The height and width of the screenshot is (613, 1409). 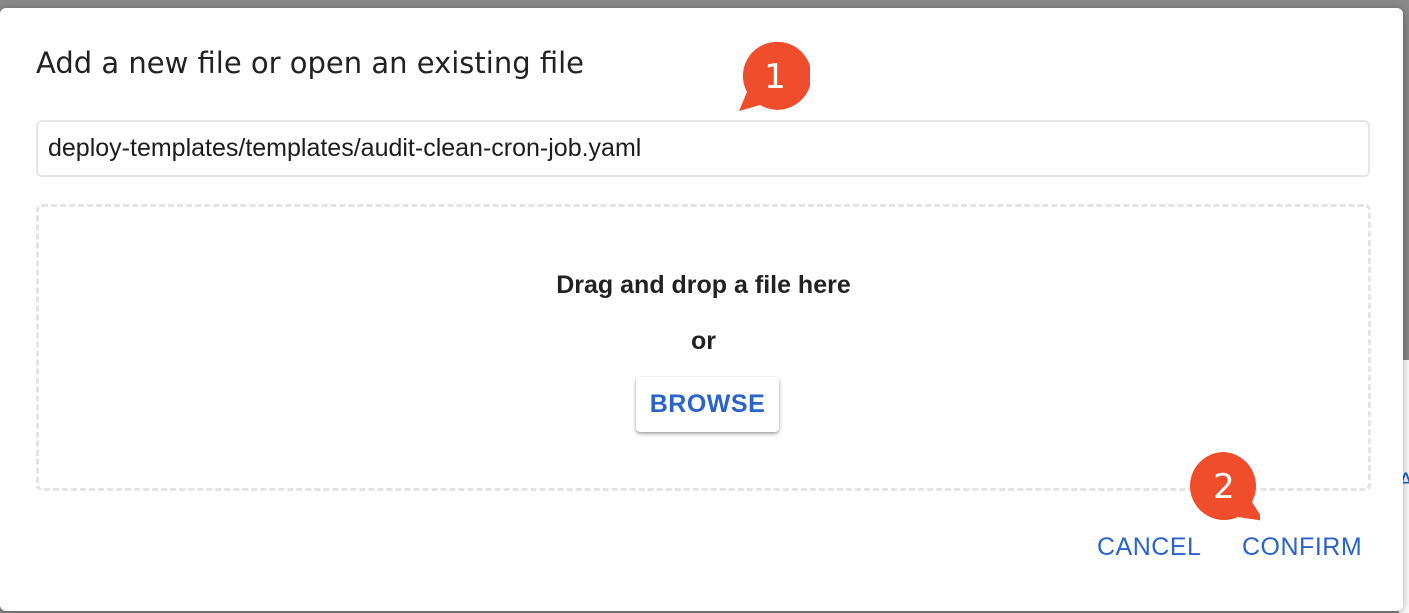 What do you see at coordinates (707, 404) in the screenshot?
I see `browse-button: BROWSE` at bounding box center [707, 404].